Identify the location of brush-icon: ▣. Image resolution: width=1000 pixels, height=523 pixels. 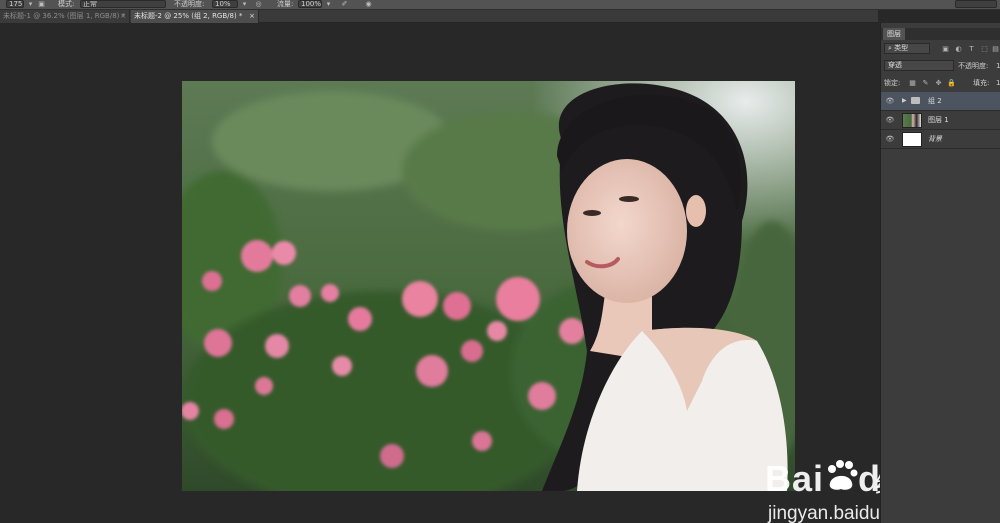
(41, 4).